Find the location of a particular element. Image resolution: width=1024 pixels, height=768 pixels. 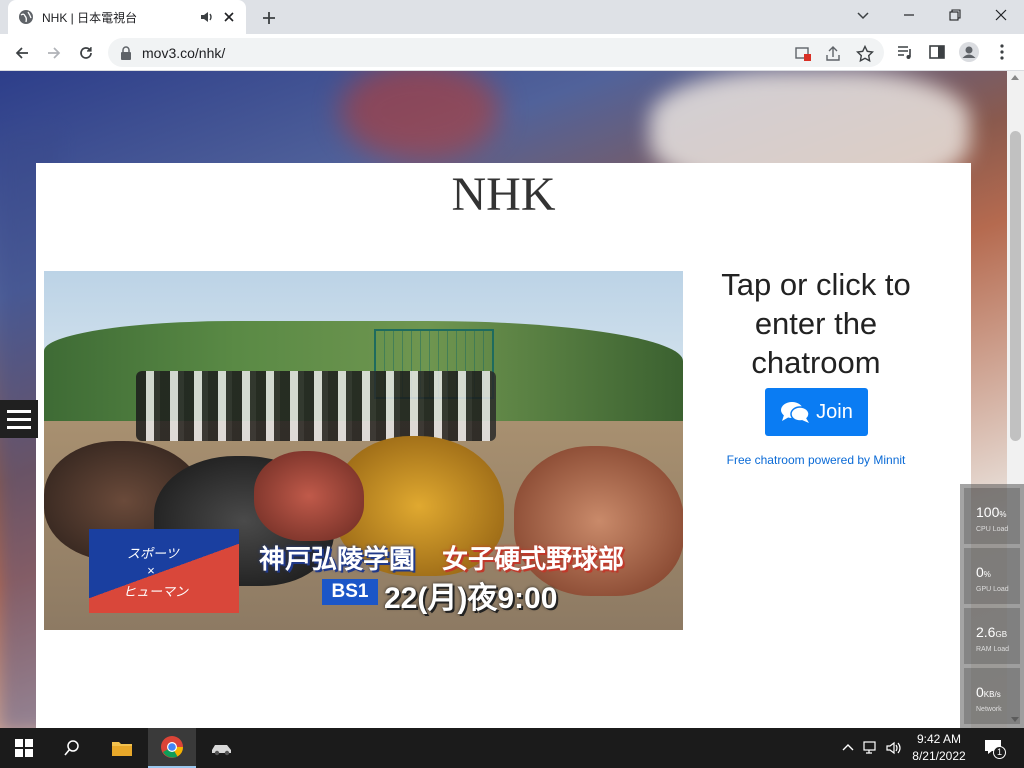

search-button is located at coordinates (72, 748).